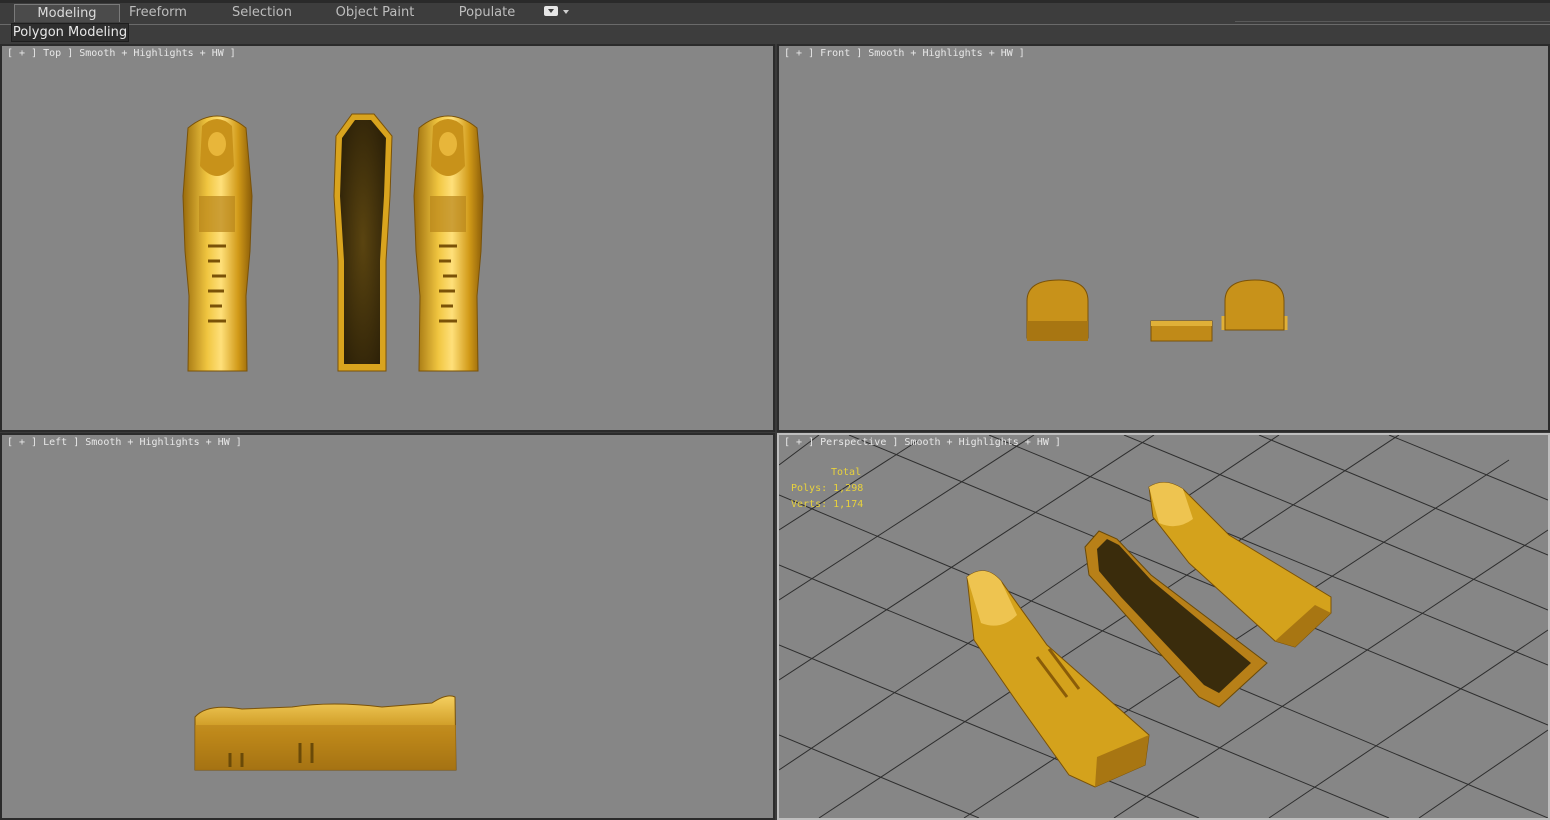 Image resolution: width=1550 pixels, height=820 pixels. I want to click on tab-object-paint: Object Paint, so click(375, 13).